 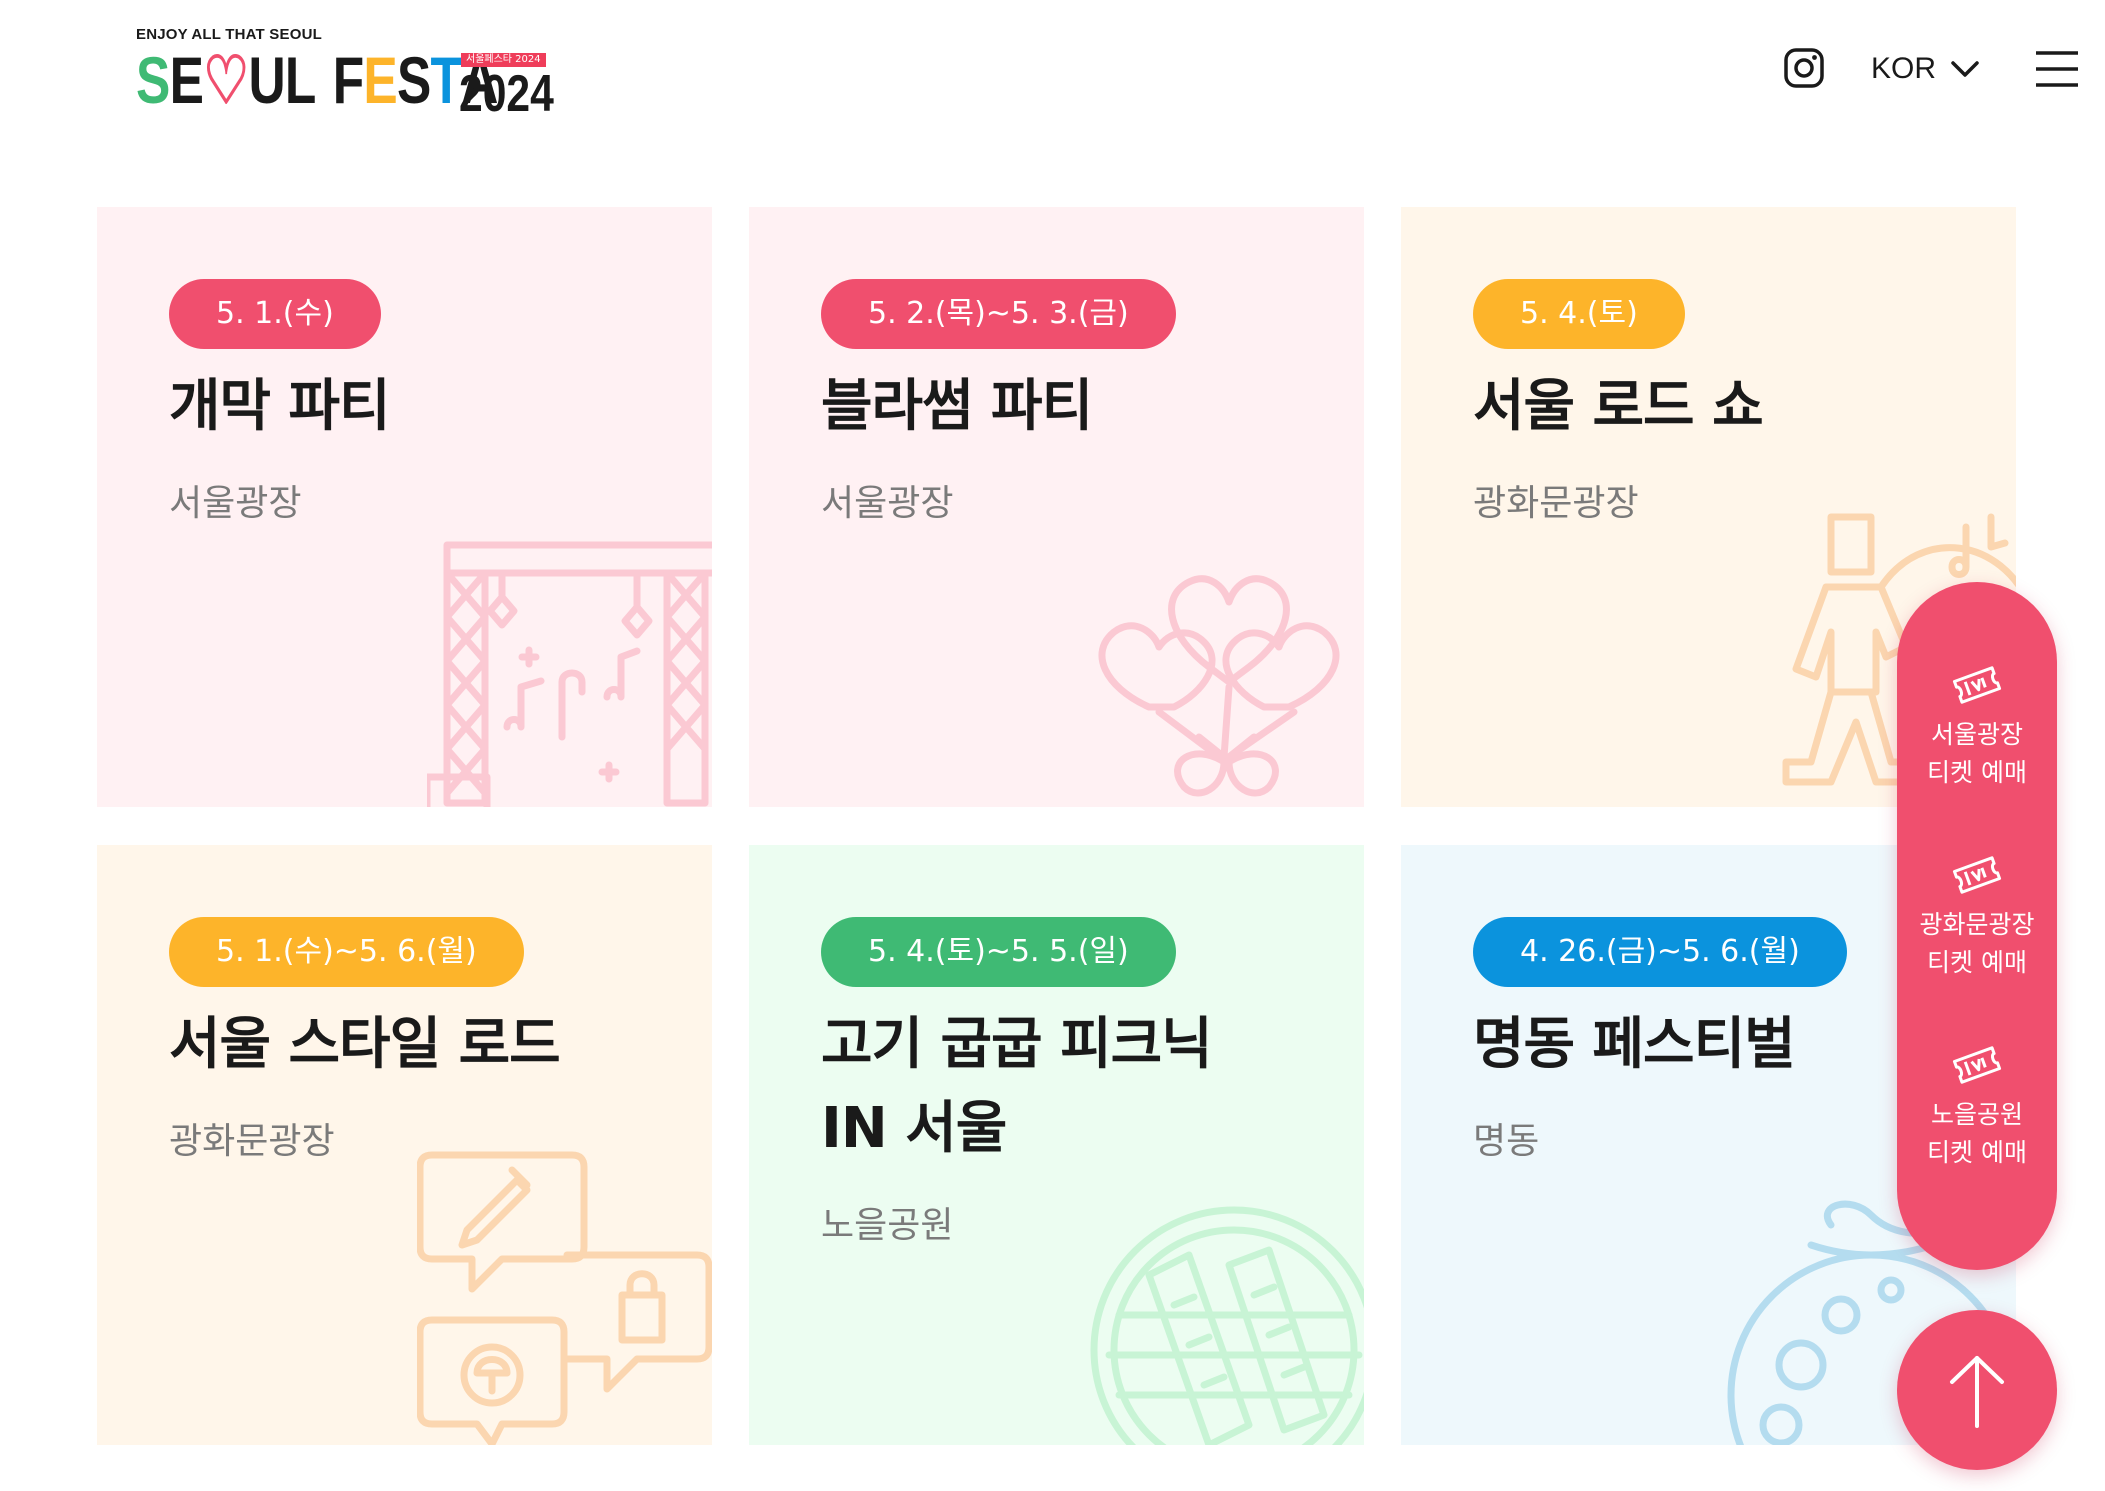 What do you see at coordinates (2057, 69) in the screenshot?
I see `hamburger-icon` at bounding box center [2057, 69].